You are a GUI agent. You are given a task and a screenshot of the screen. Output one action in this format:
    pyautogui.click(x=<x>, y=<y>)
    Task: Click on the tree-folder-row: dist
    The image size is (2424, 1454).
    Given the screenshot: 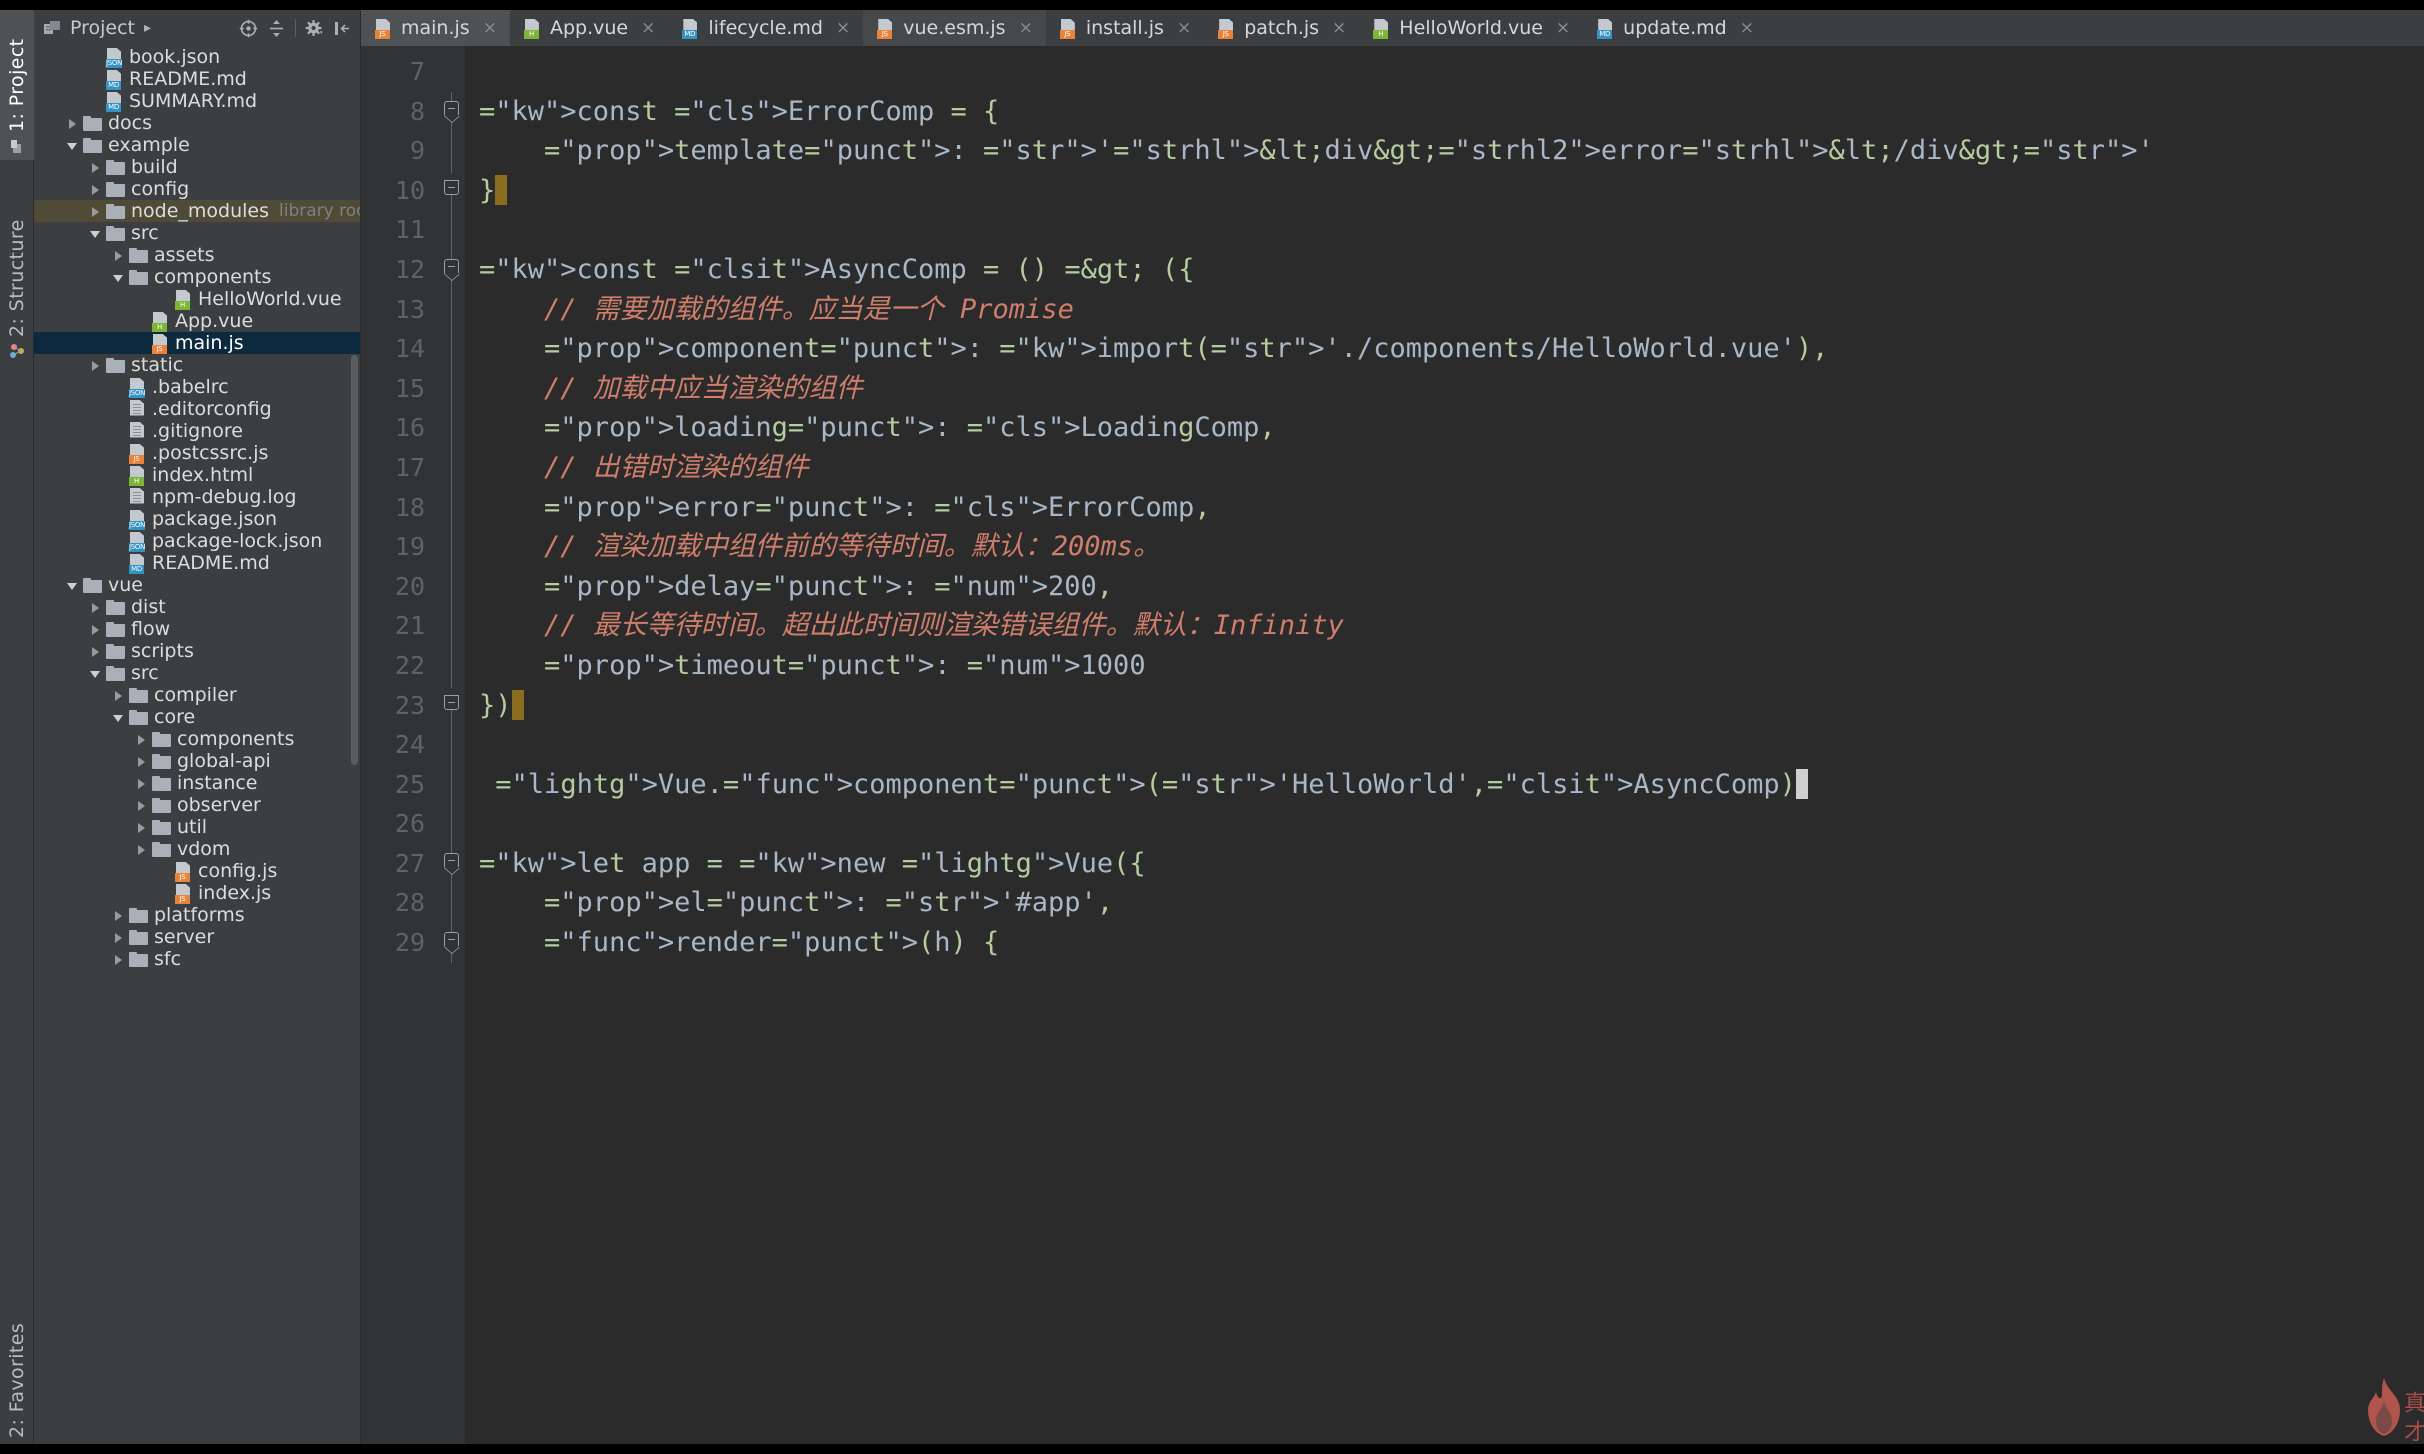 What is the action you would take?
    pyautogui.click(x=197, y=607)
    